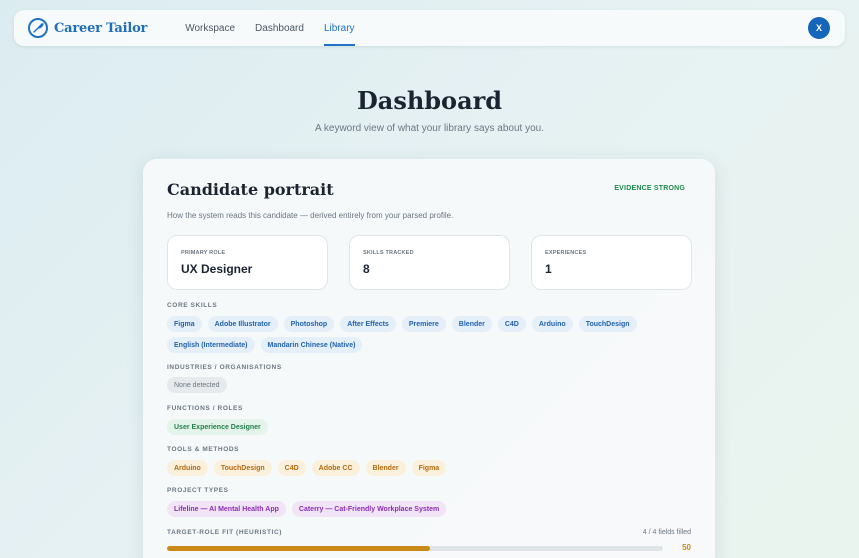 This screenshot has height=558, width=859. I want to click on project-chip: Lifeline — AI Mental Health App, so click(226, 509).